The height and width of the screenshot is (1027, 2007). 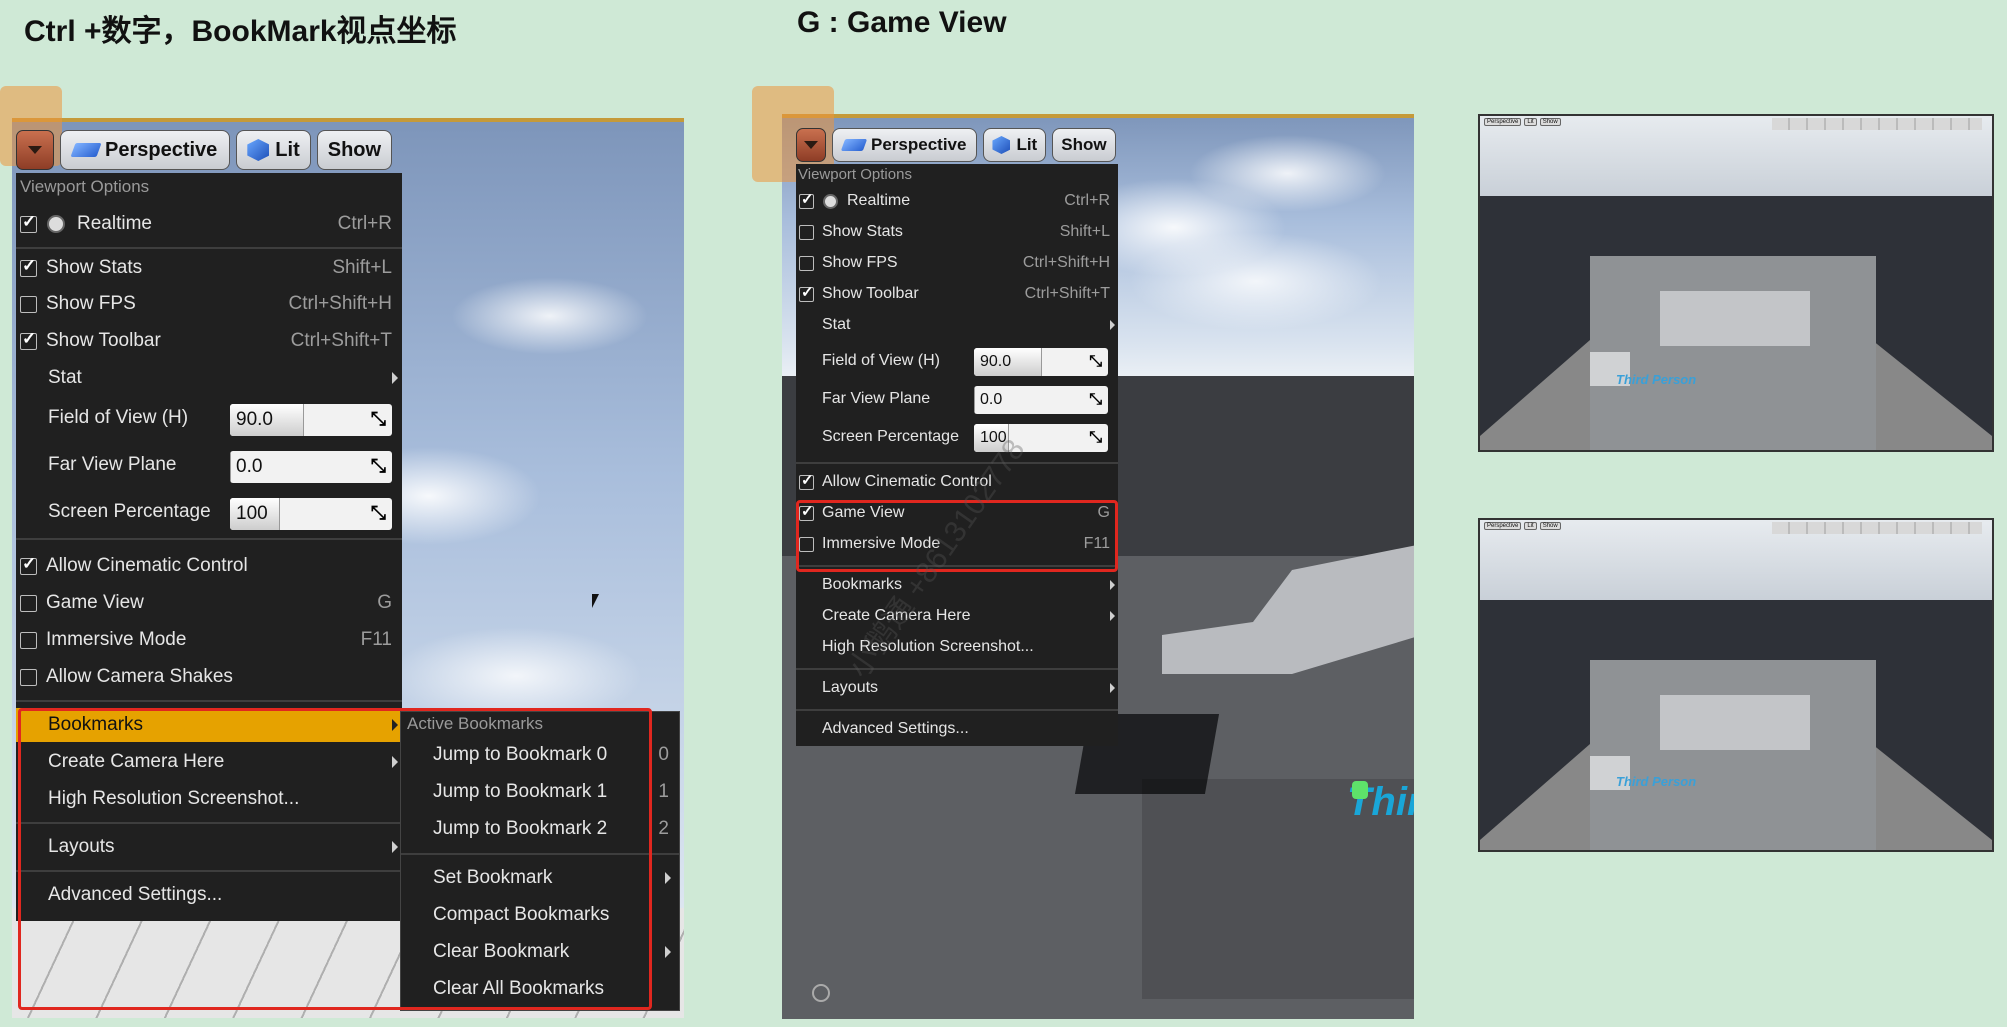 What do you see at coordinates (348, 120) in the screenshot?
I see `left-viewport-border` at bounding box center [348, 120].